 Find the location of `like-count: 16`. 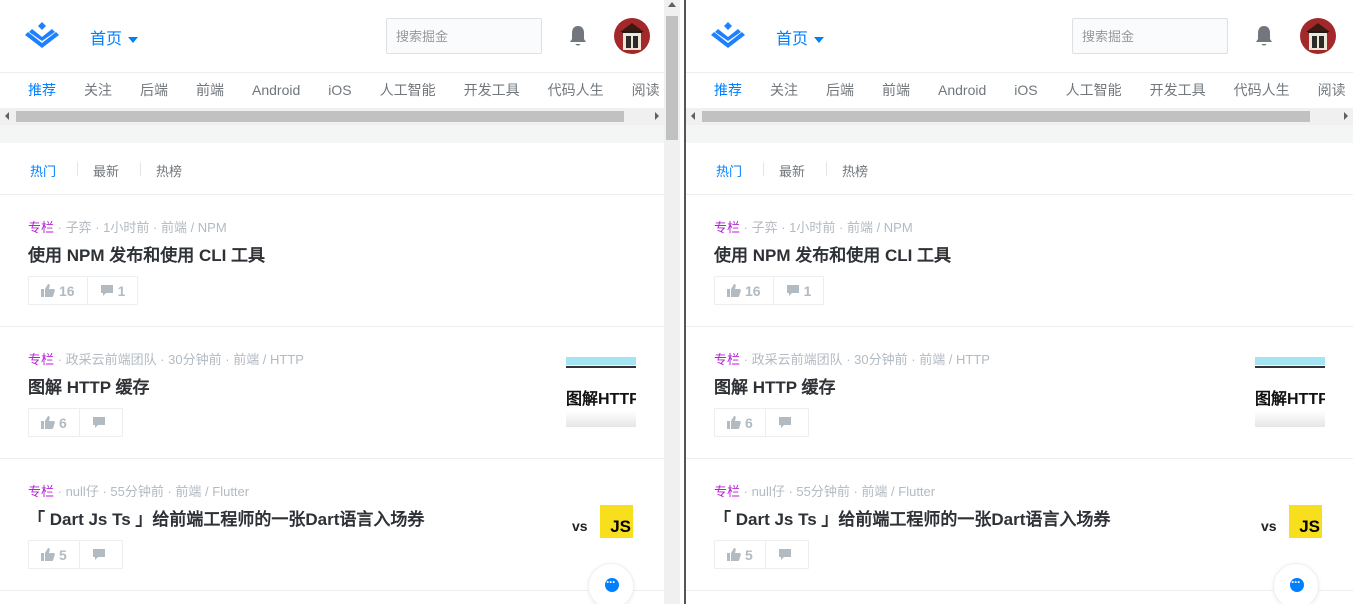

like-count: 16 is located at coordinates (753, 290).